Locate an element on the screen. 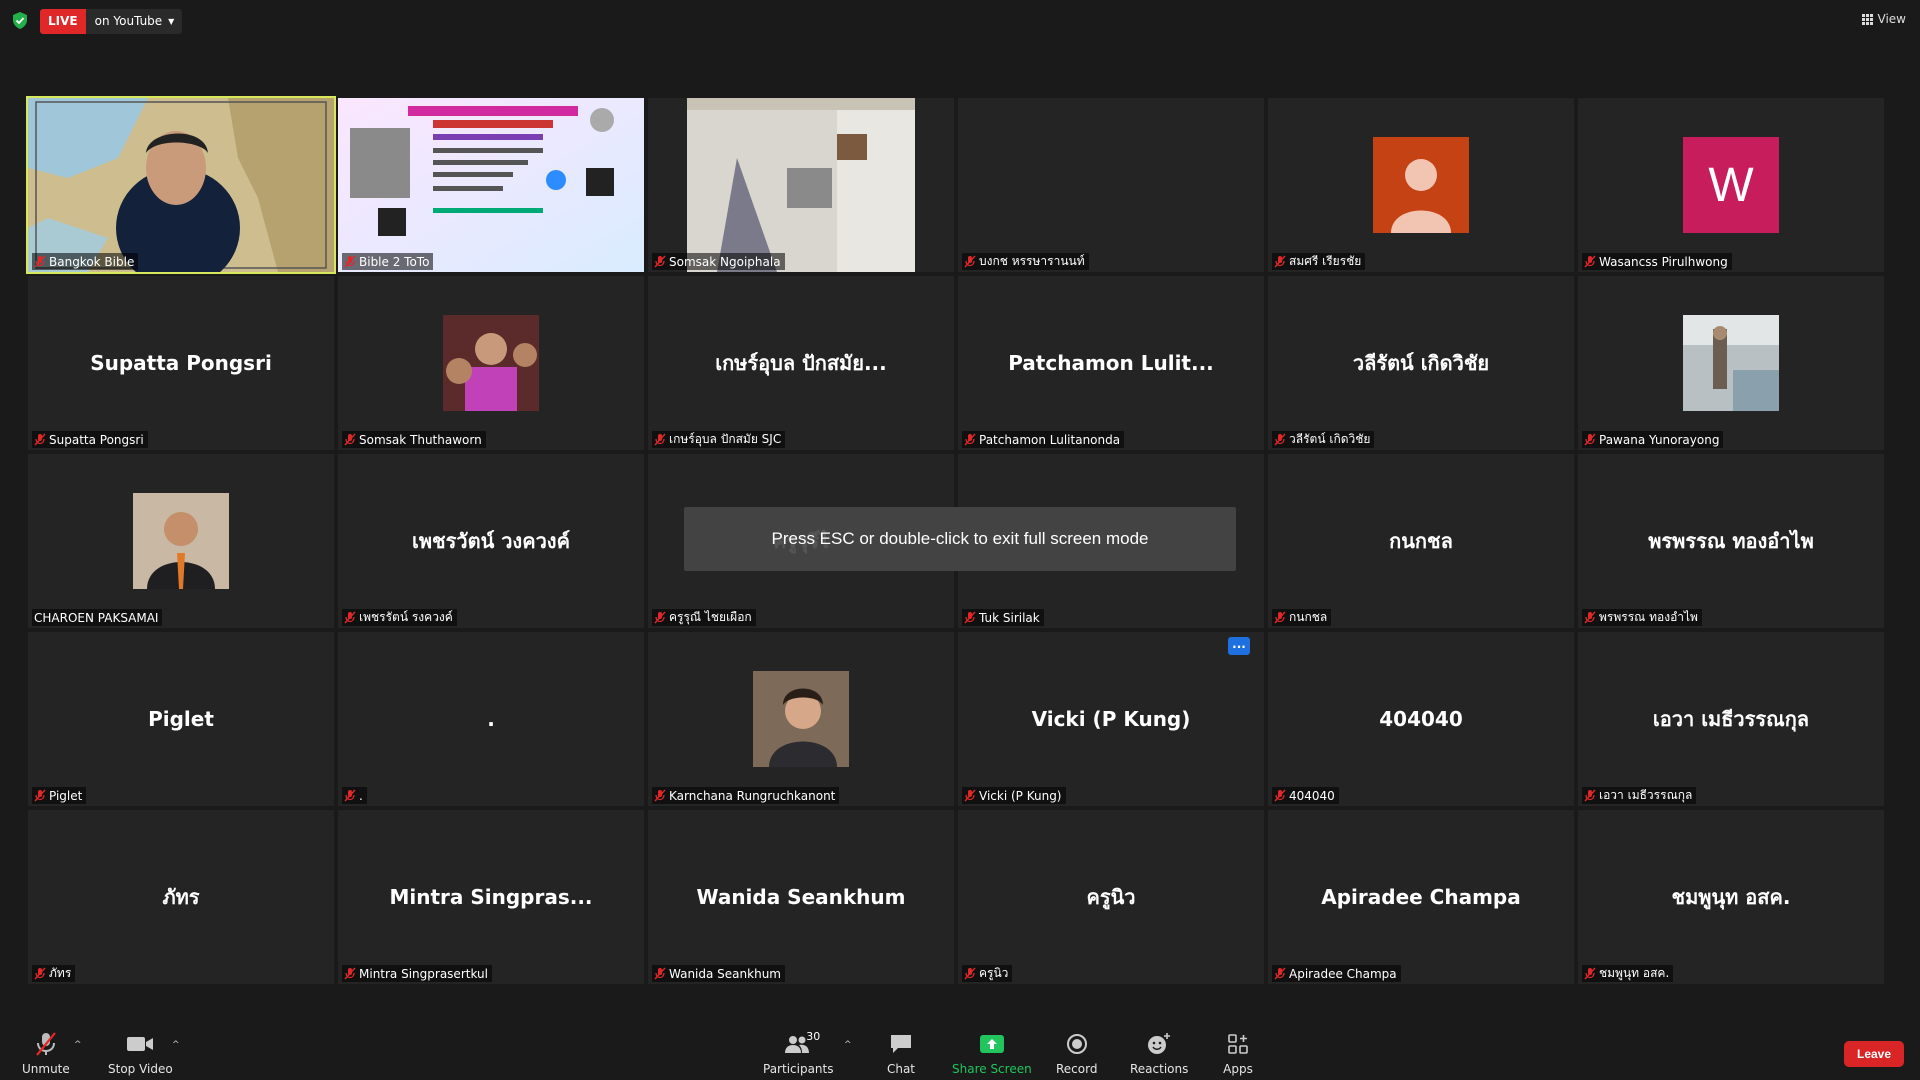 This screenshot has width=1920, height=1080. participants-options-caret-icon: ^ is located at coordinates (848, 1045).